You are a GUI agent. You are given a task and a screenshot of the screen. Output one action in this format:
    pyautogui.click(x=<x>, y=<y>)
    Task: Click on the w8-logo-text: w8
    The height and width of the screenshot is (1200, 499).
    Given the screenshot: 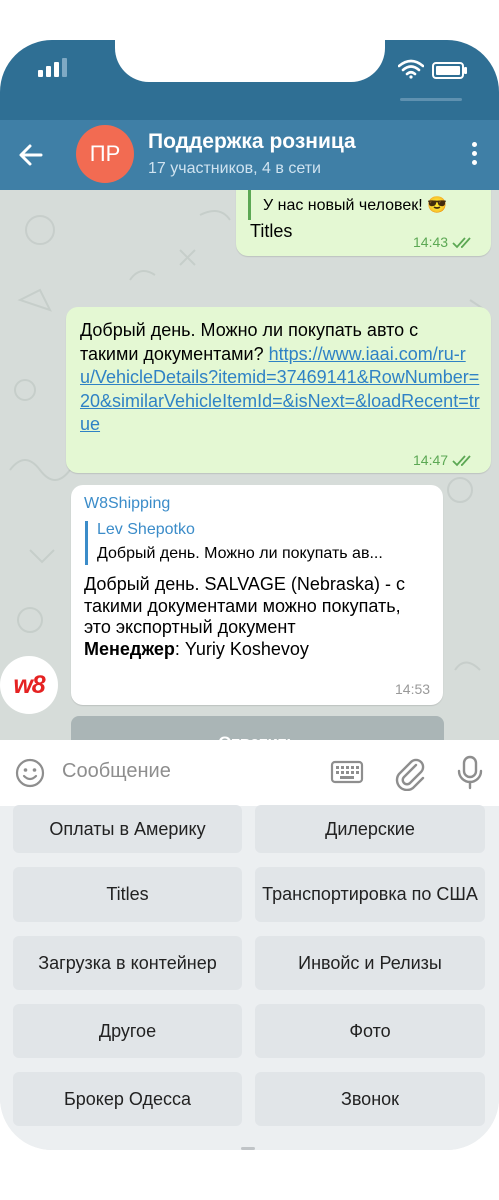 What is the action you would take?
    pyautogui.click(x=29, y=684)
    